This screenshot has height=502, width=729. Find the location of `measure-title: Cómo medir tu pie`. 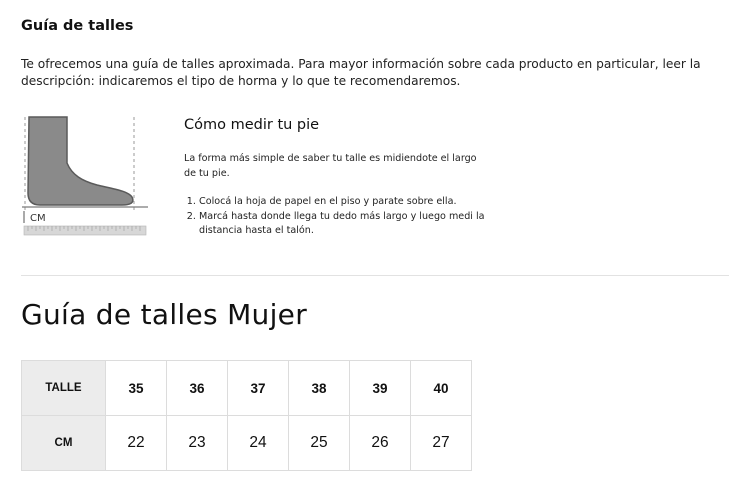

measure-title: Cómo medir tu pie is located at coordinates (252, 125).